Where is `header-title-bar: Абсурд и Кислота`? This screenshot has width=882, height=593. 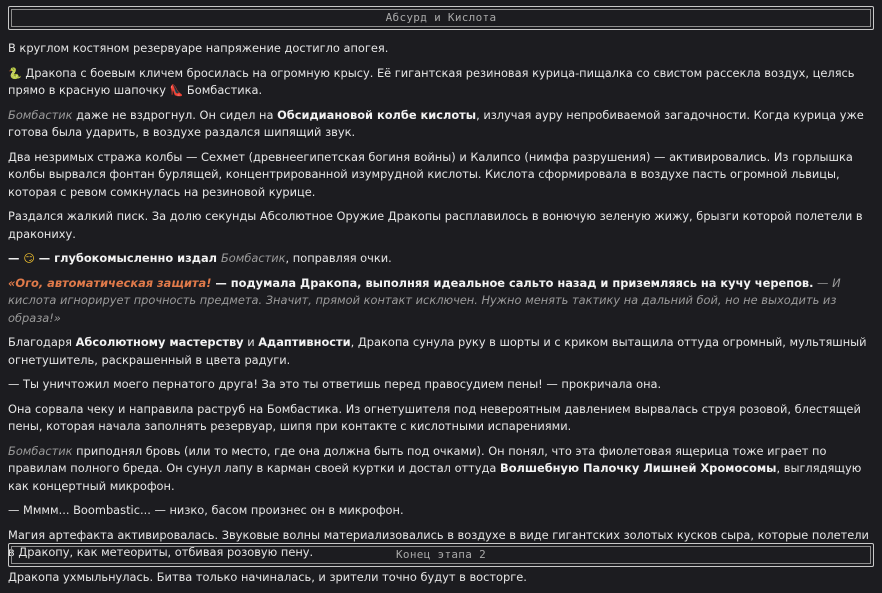
header-title-bar: Абсурд и Кислота is located at coordinates (441, 18).